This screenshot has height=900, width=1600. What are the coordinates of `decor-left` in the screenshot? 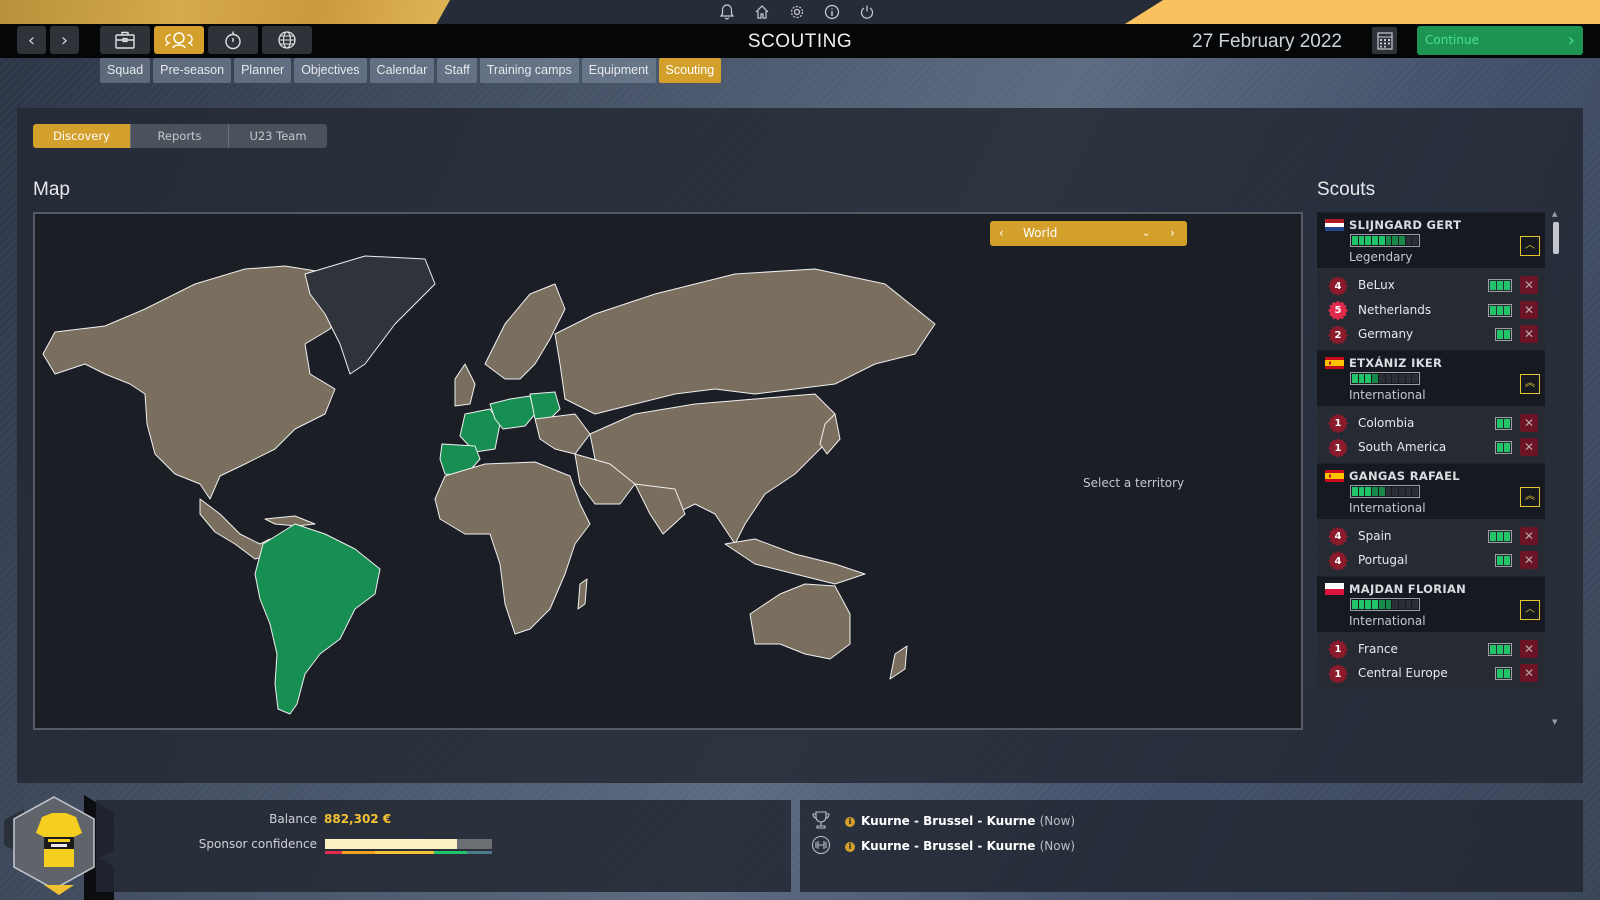 It's located at (225, 12).